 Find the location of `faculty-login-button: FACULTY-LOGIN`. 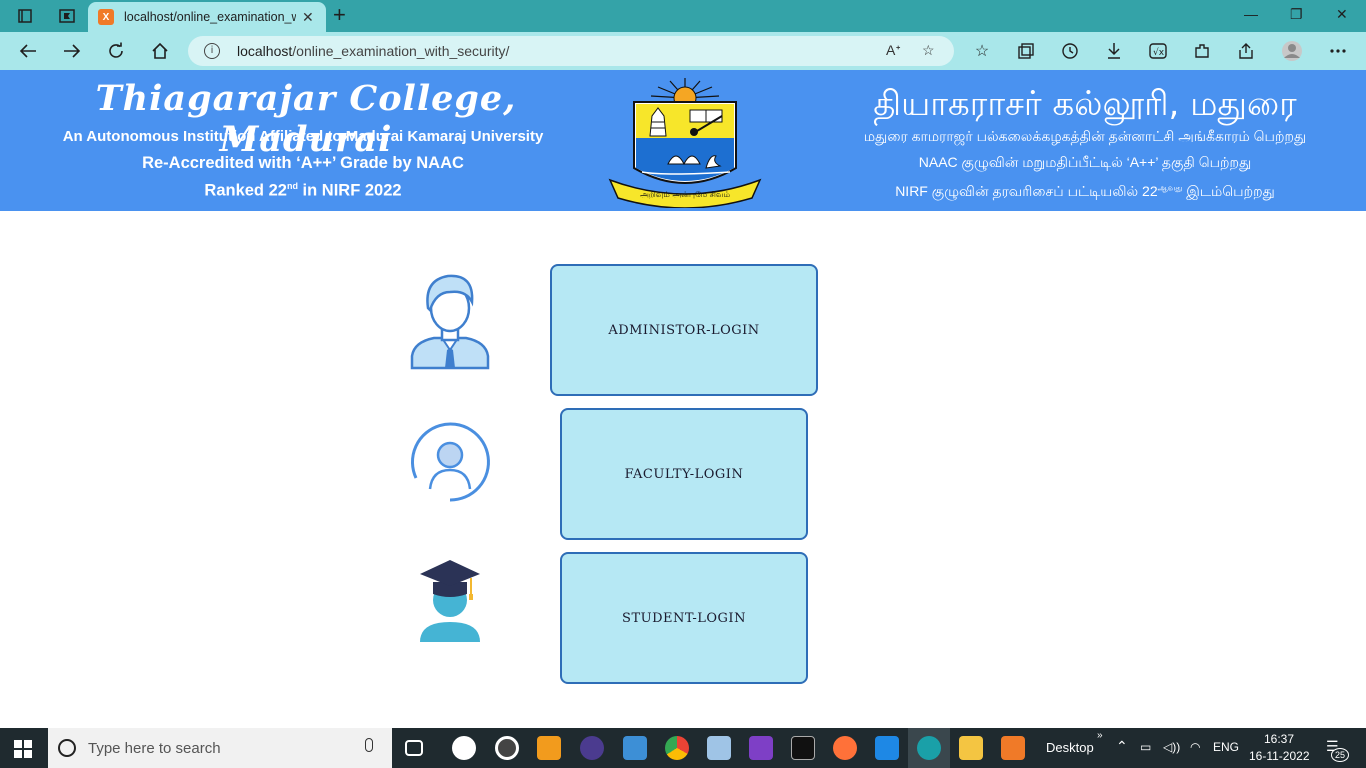

faculty-login-button: FACULTY-LOGIN is located at coordinates (684, 474).